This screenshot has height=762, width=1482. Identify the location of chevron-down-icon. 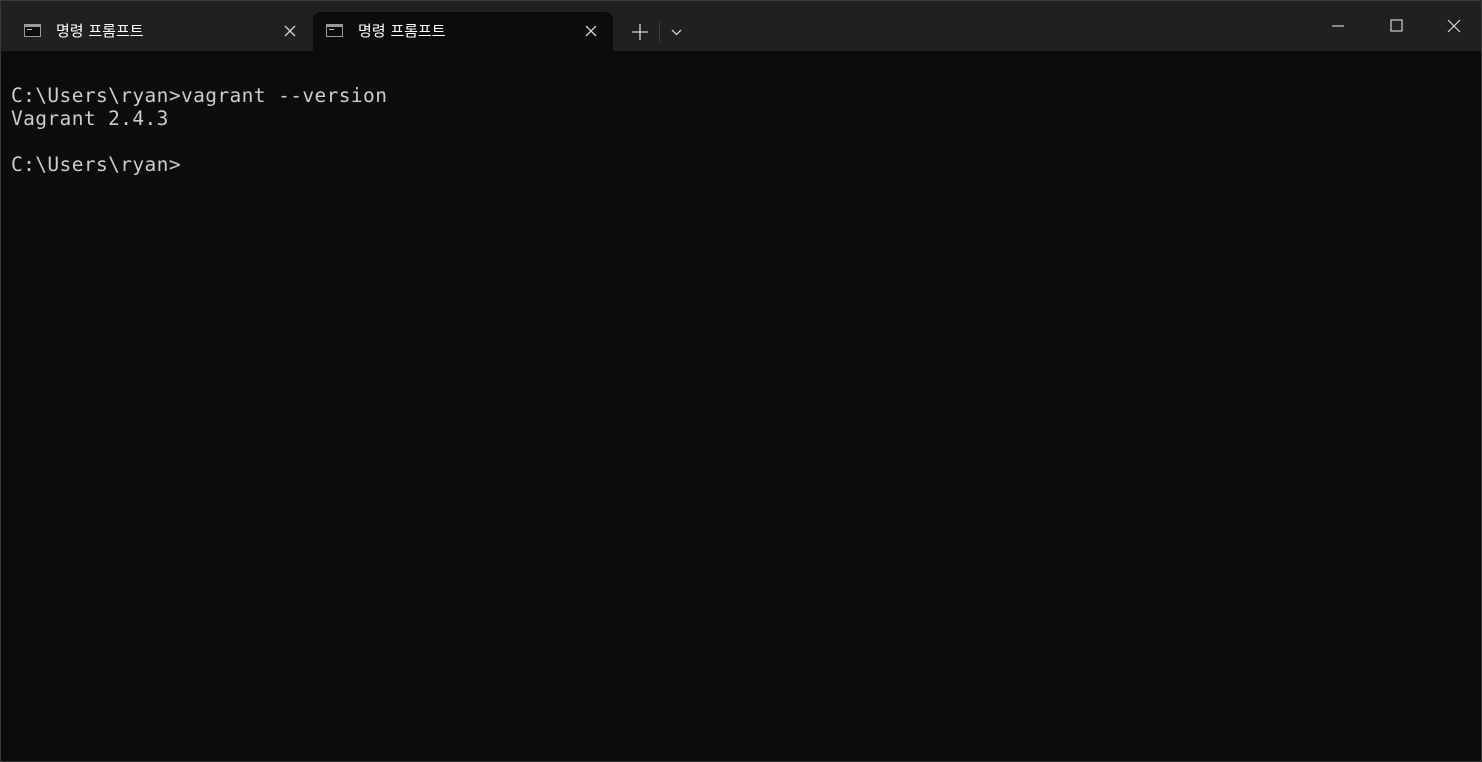
(676, 32).